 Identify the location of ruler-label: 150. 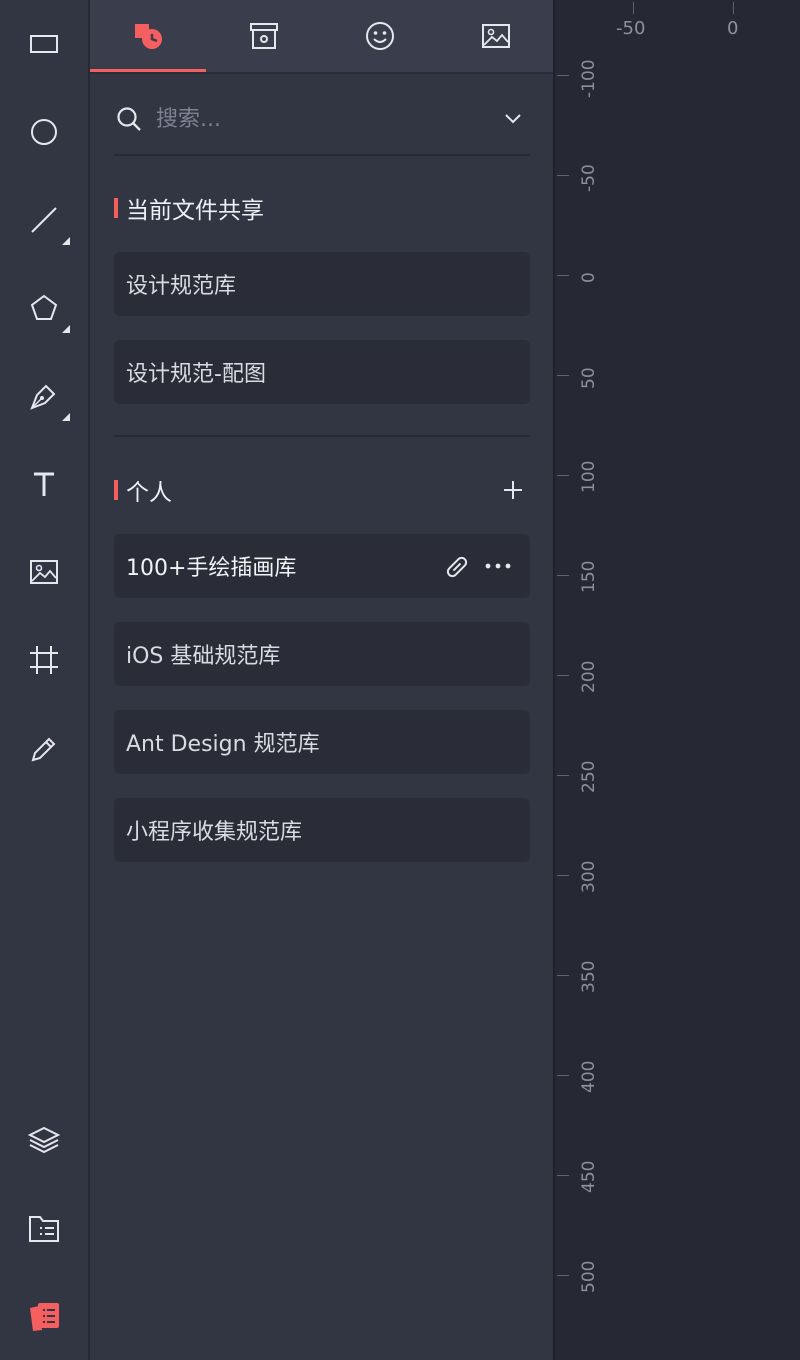
(589, 576).